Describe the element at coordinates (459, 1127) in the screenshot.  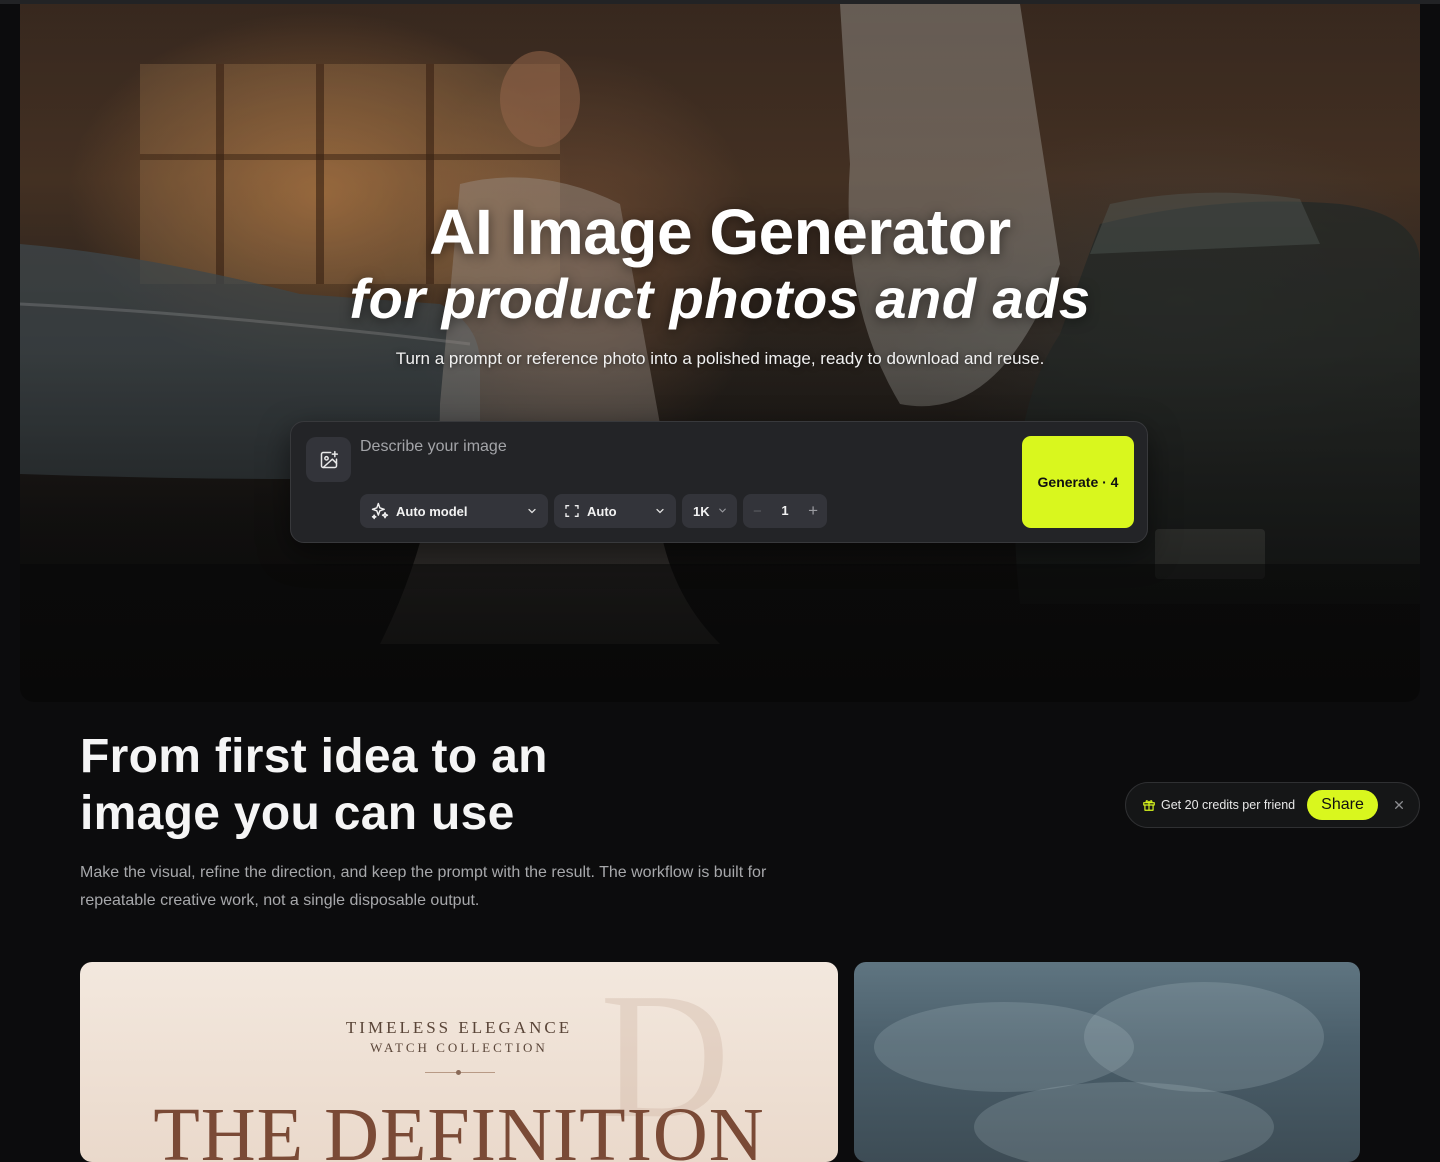
I see `watch-card-headline: THE DEFINITION` at that location.